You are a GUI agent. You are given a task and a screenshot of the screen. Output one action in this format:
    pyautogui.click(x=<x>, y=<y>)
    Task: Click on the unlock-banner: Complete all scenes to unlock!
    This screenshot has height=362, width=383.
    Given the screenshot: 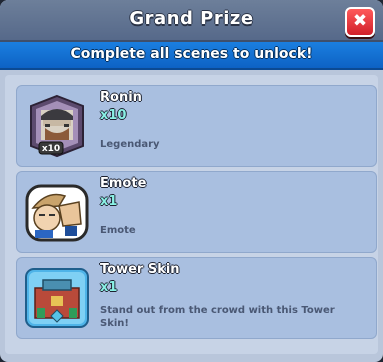 What is the action you would take?
    pyautogui.click(x=191, y=56)
    